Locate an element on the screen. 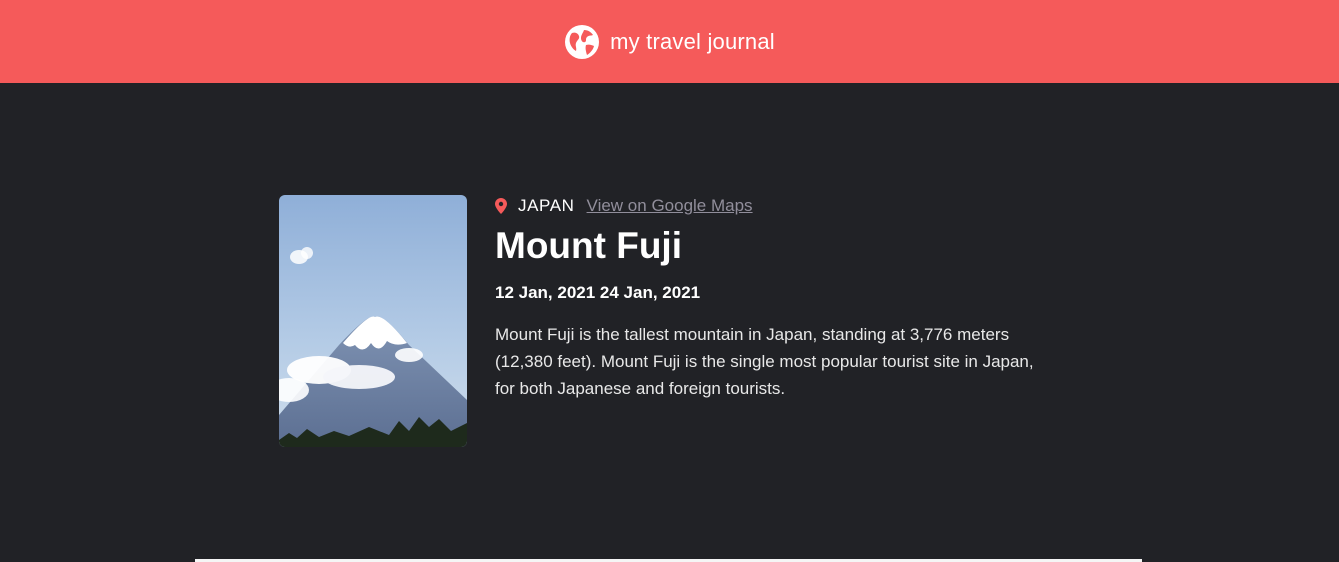 The image size is (1339, 562). globe-icon is located at coordinates (582, 41).